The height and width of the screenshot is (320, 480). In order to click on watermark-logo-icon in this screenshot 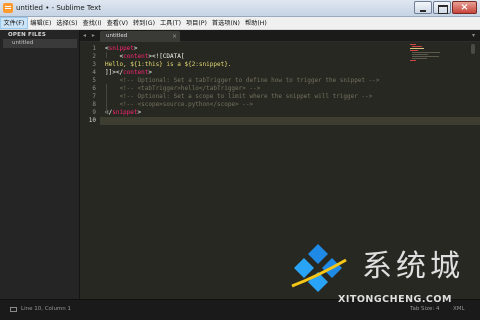, I will do `click(319, 268)`.